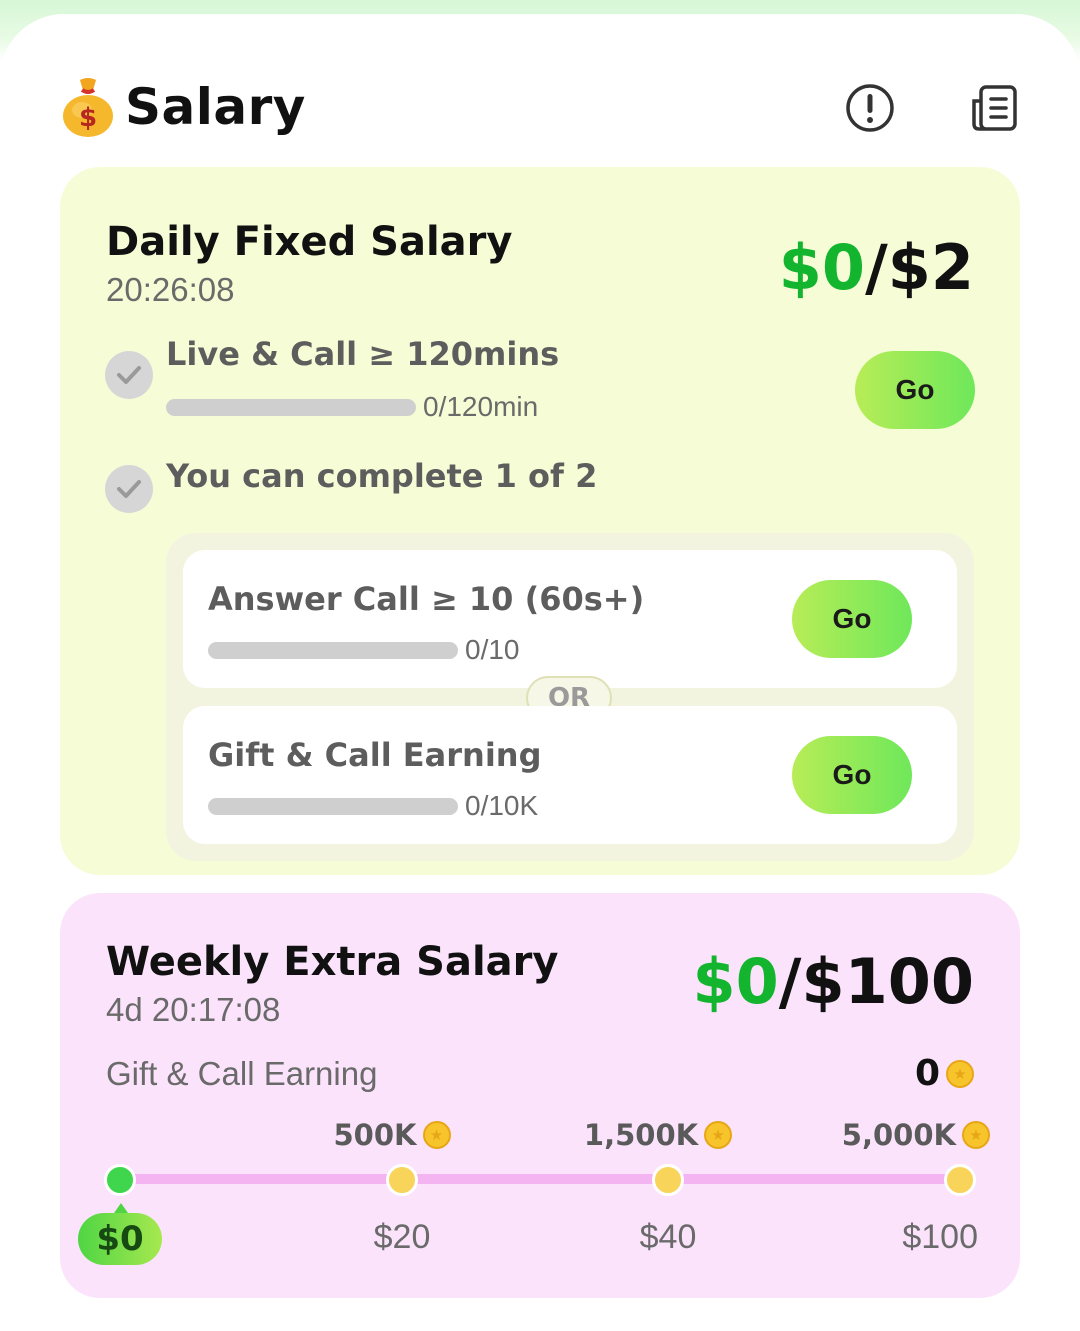  What do you see at coordinates (502, 805) in the screenshot?
I see `option-b-progress-text: 0/10K` at bounding box center [502, 805].